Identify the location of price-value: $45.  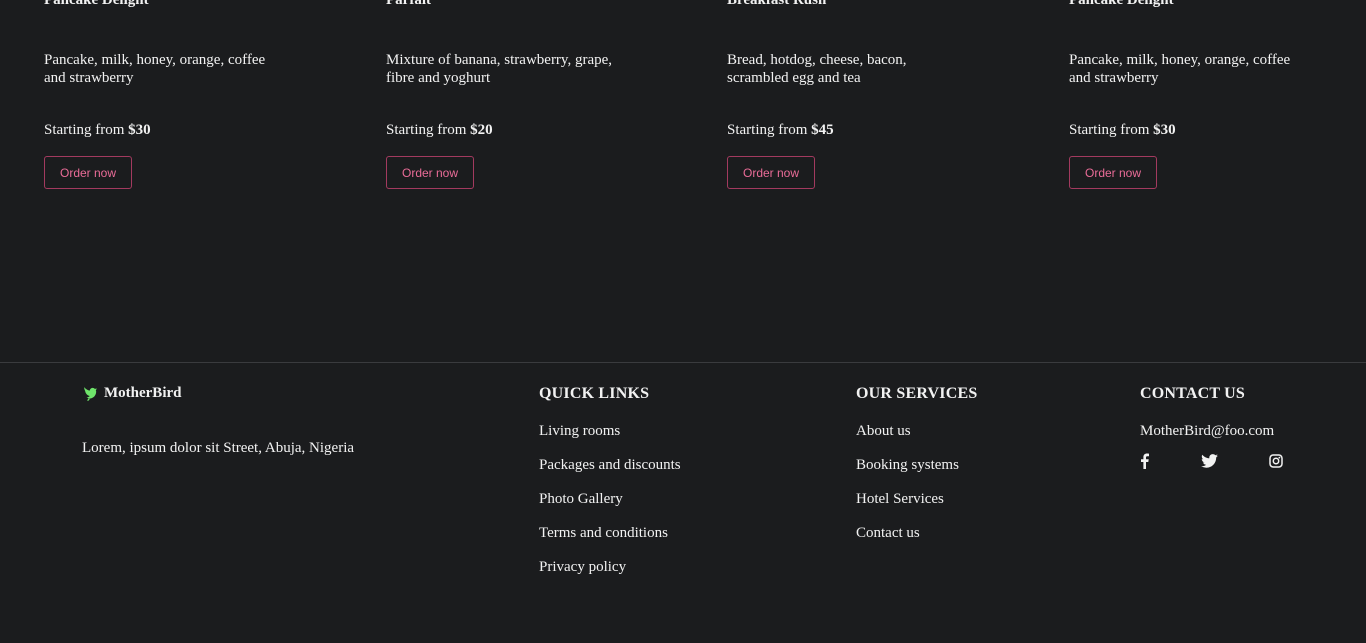
(822, 130).